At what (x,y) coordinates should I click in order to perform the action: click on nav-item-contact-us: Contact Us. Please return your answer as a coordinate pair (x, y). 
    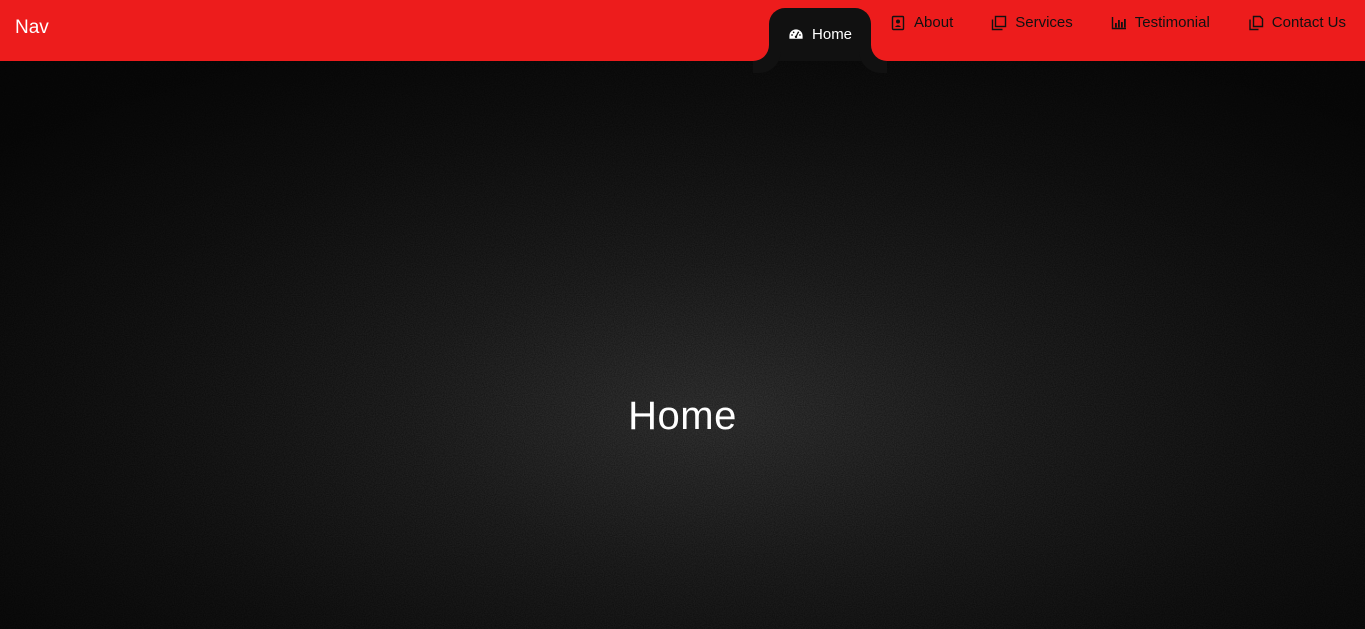
    Looking at the image, I should click on (1297, 26).